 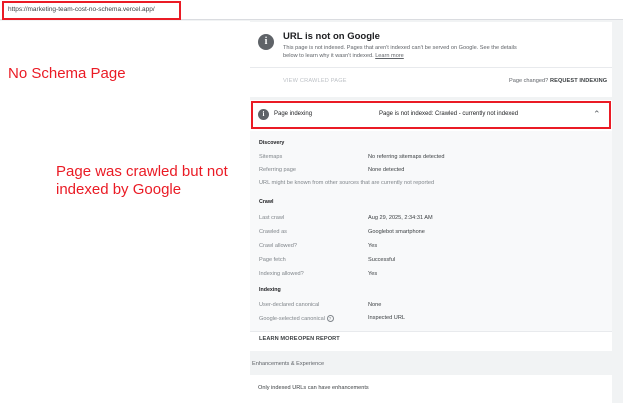 I want to click on google-canonical-label-text: Google-selected canonical, so click(x=292, y=318).